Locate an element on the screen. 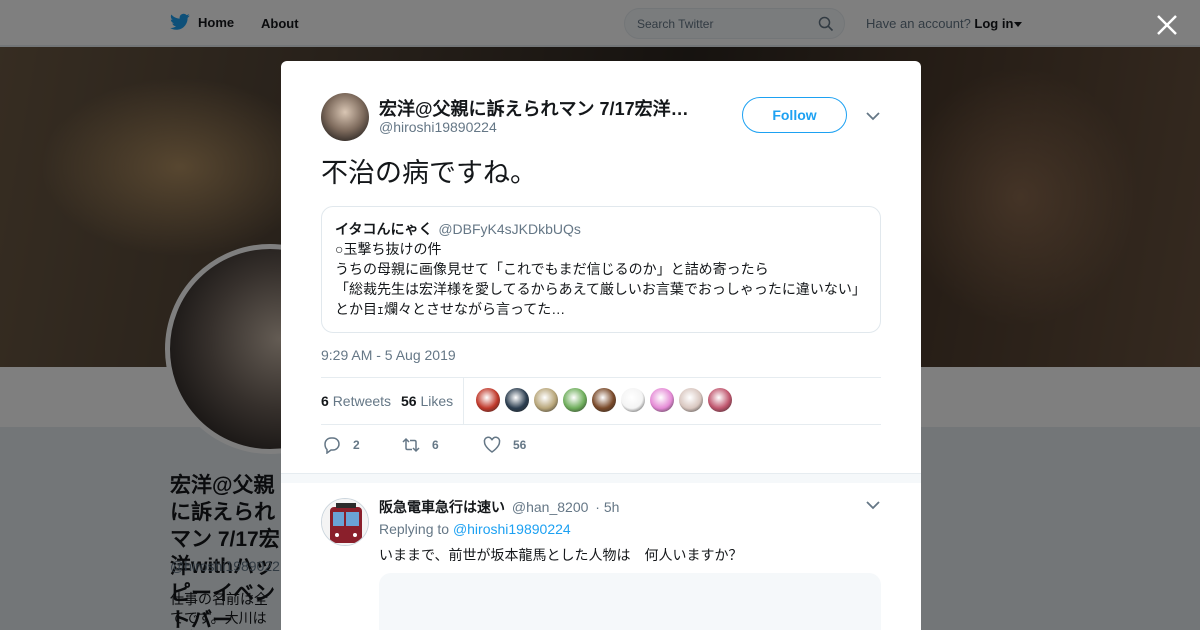 This screenshot has height=630, width=1200. likes-stat: 56 Likes is located at coordinates (427, 401).